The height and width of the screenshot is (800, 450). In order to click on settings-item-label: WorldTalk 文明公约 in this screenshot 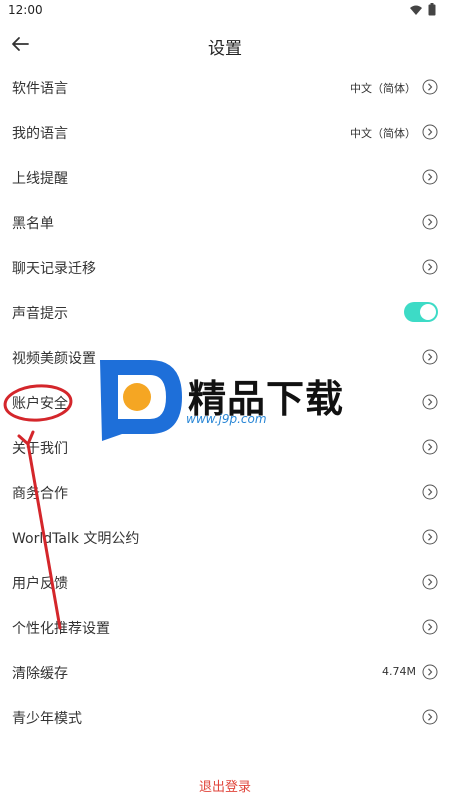, I will do `click(76, 539)`.